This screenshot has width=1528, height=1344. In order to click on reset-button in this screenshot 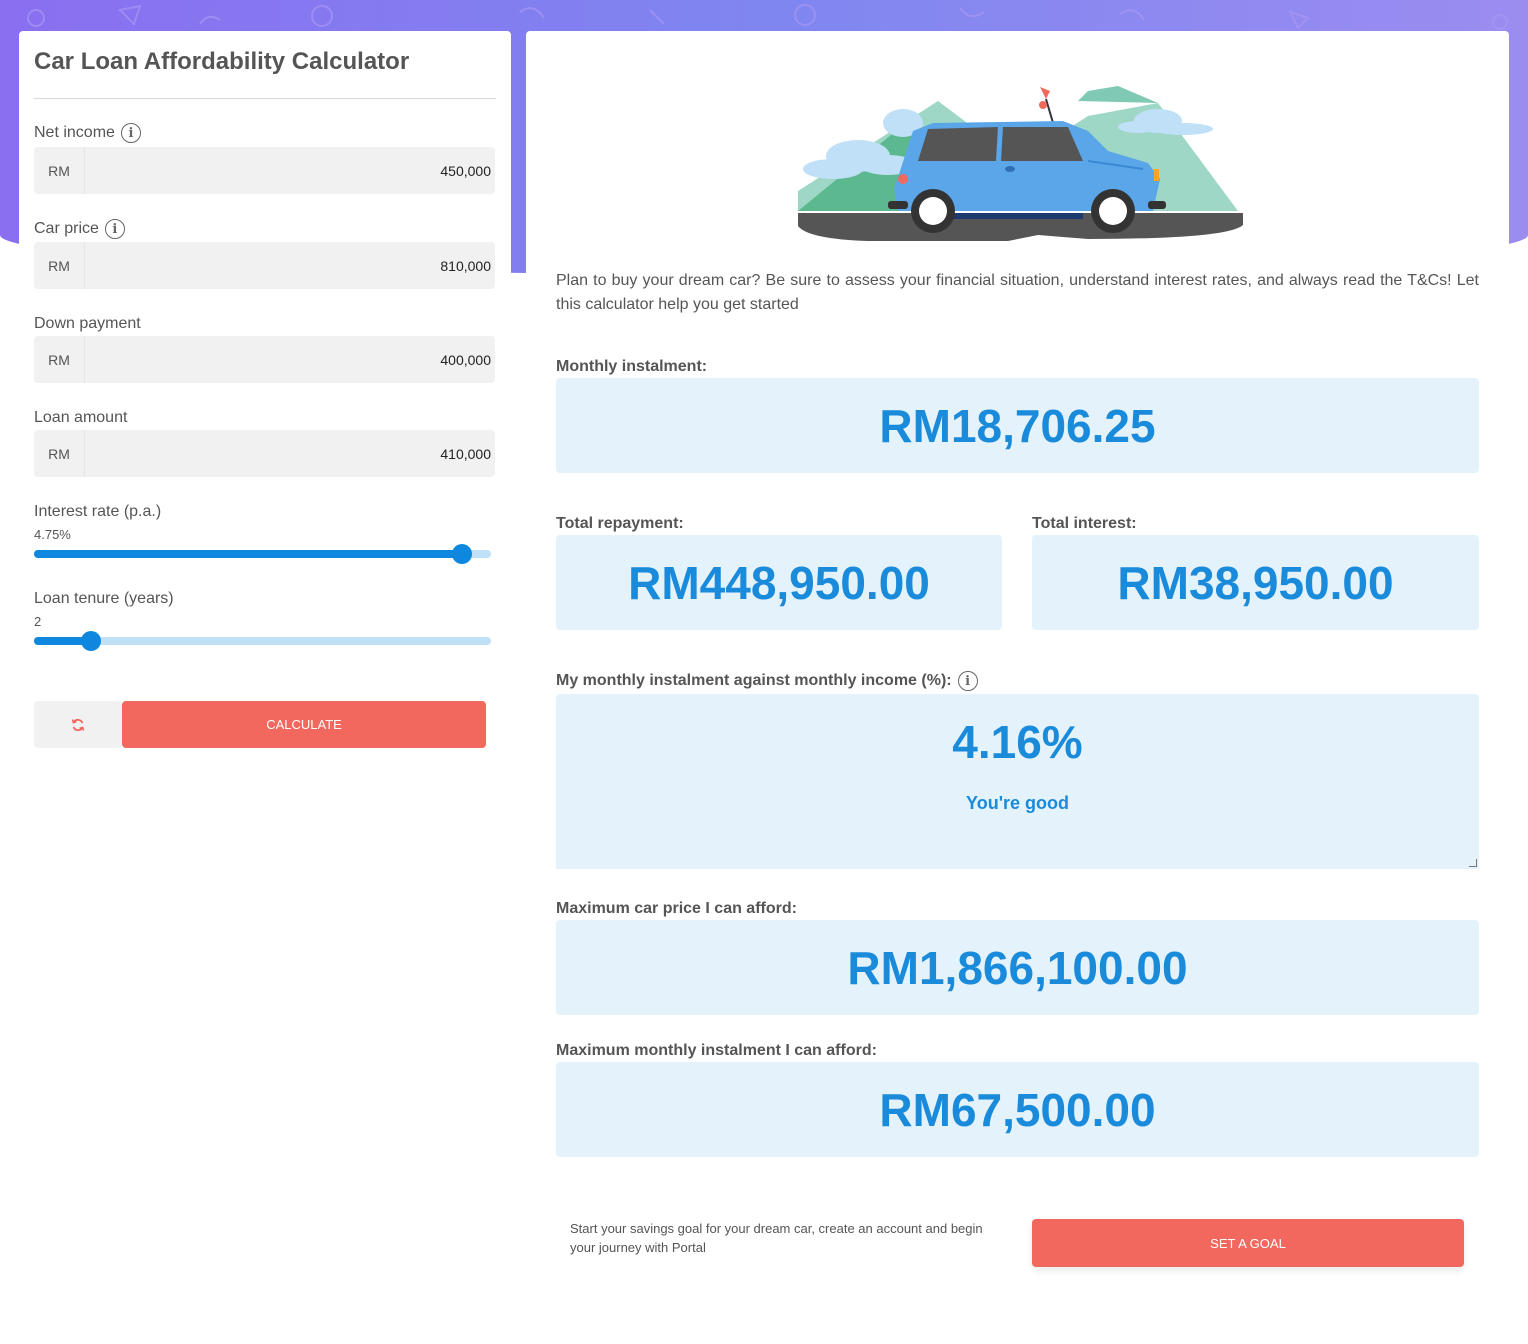, I will do `click(78, 724)`.